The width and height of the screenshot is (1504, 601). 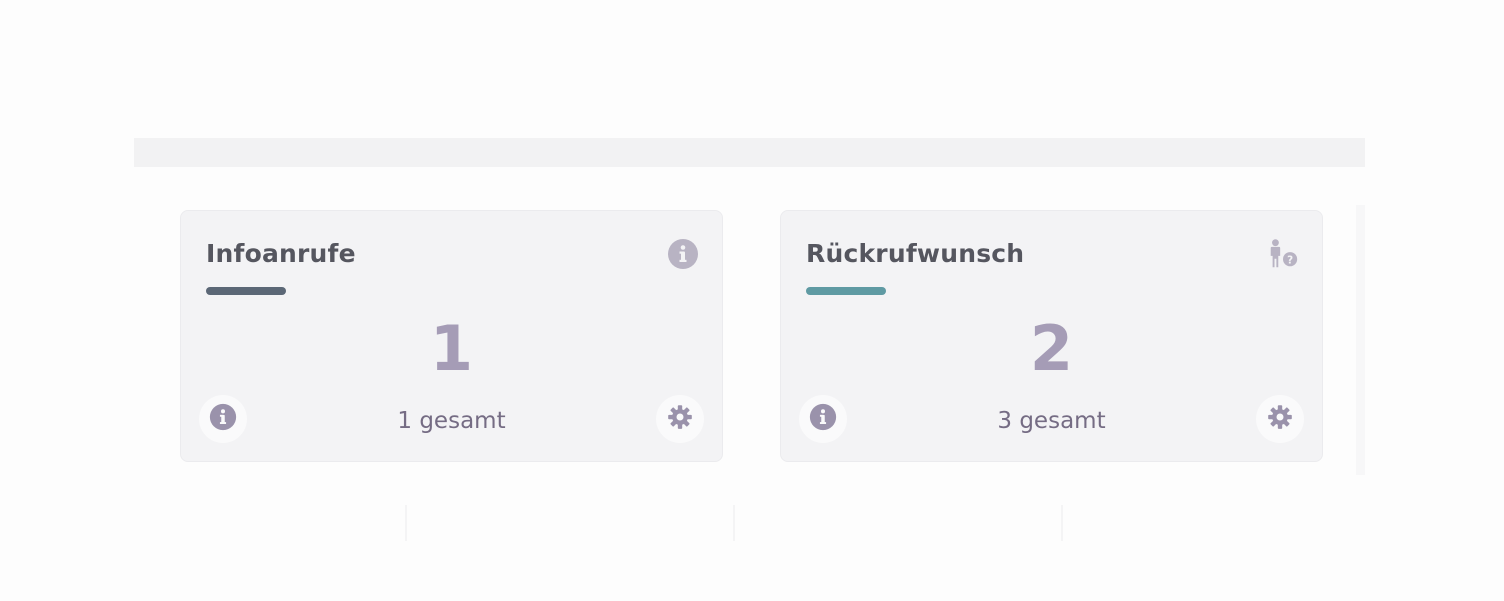 What do you see at coordinates (683, 254) in the screenshot?
I see `info-circle-icon` at bounding box center [683, 254].